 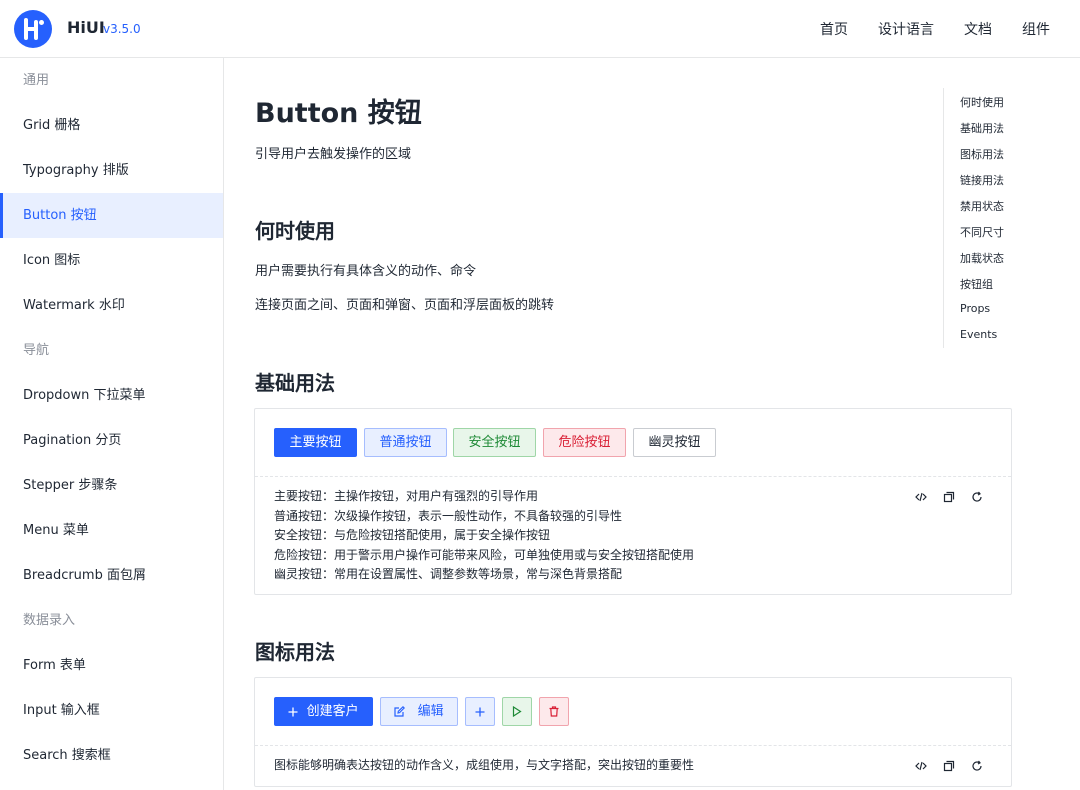 I want to click on hiui-logo-icon, so click(x=33, y=29).